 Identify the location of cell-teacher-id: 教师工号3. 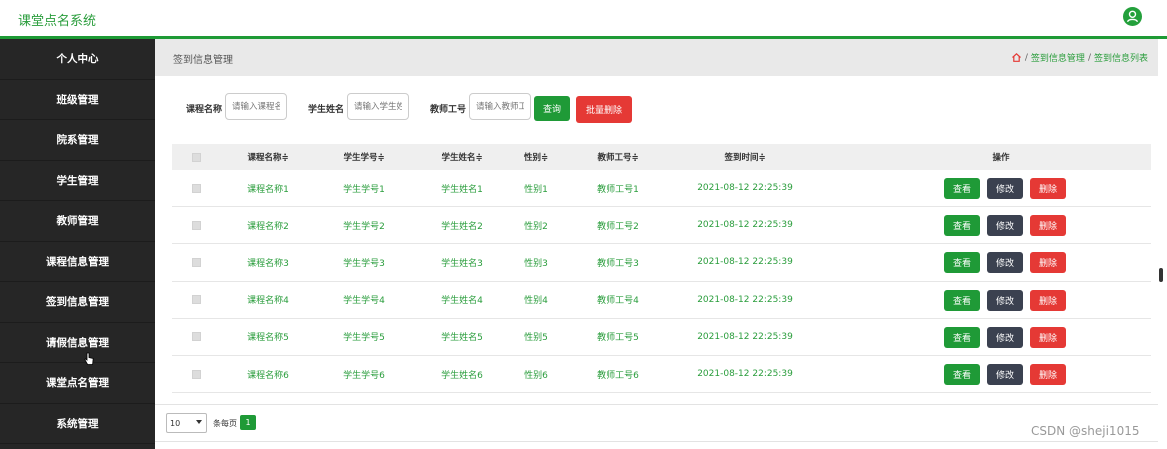
(618, 263).